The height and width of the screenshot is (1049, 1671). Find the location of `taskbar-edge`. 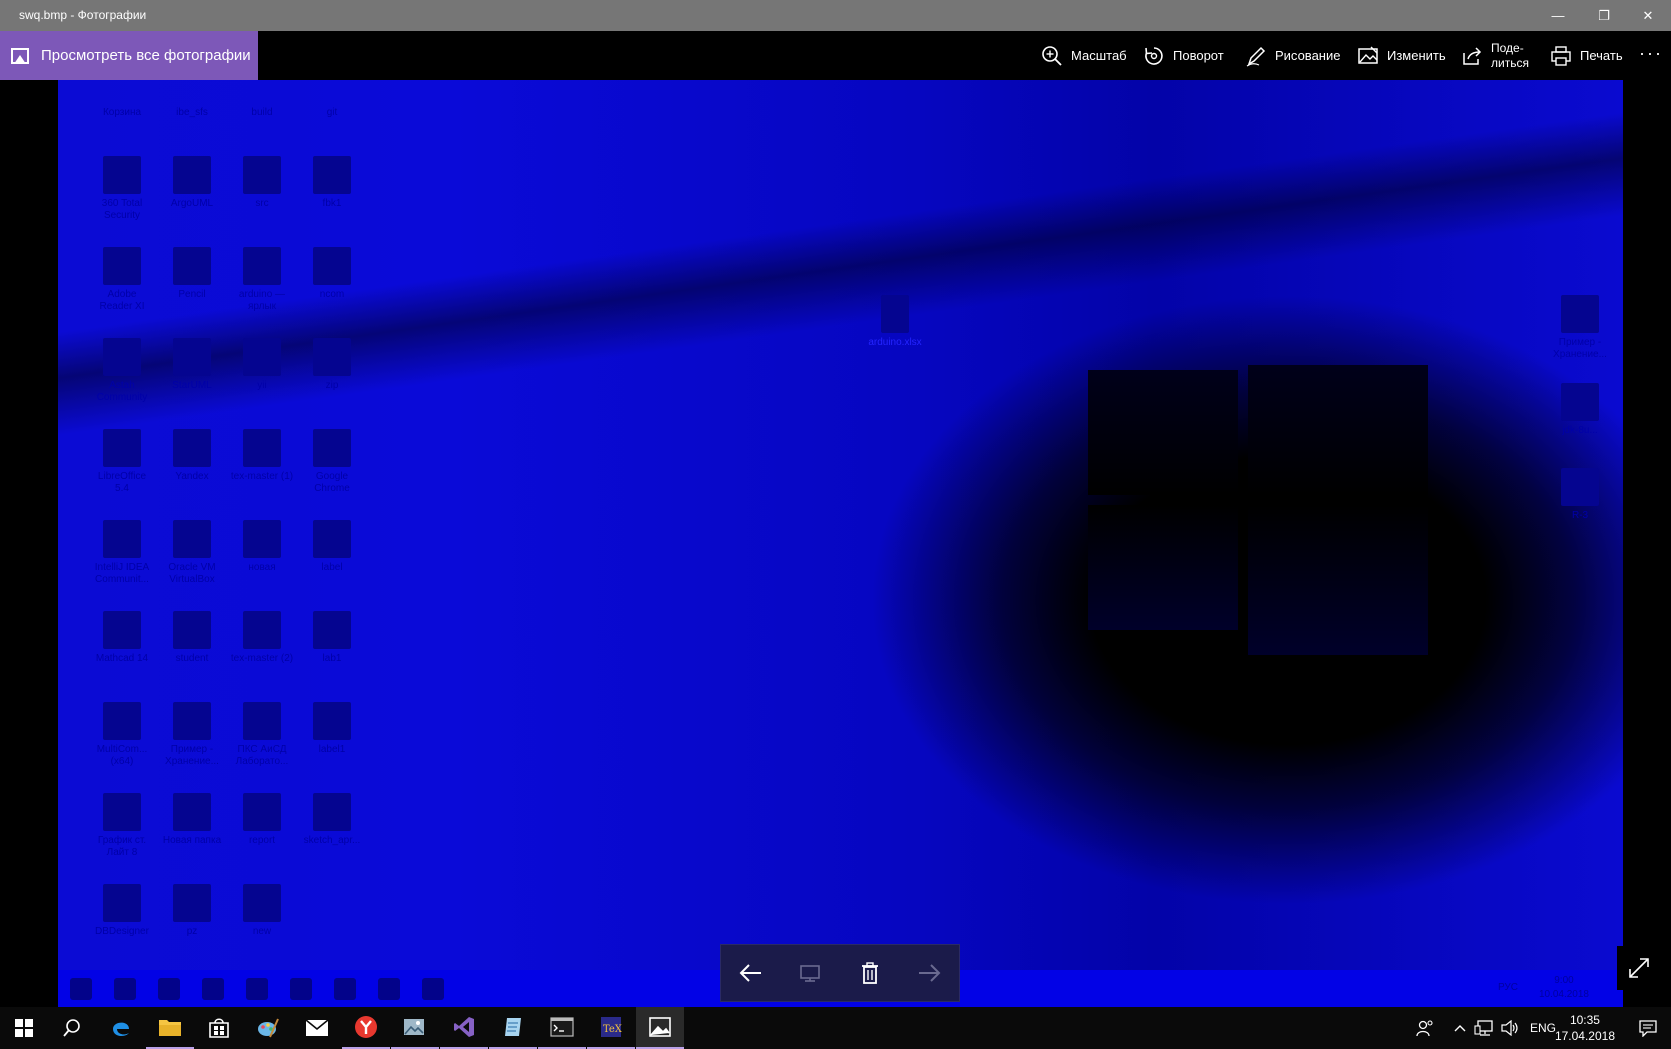

taskbar-edge is located at coordinates (121, 1028).